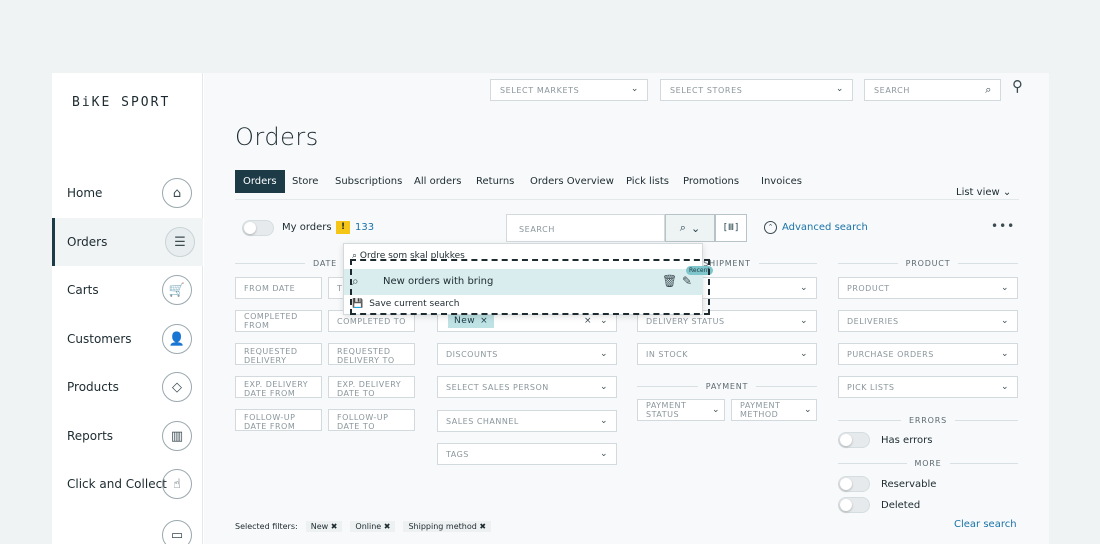 The height and width of the screenshot is (544, 1100). I want to click on home-icon: ⌂, so click(177, 193).